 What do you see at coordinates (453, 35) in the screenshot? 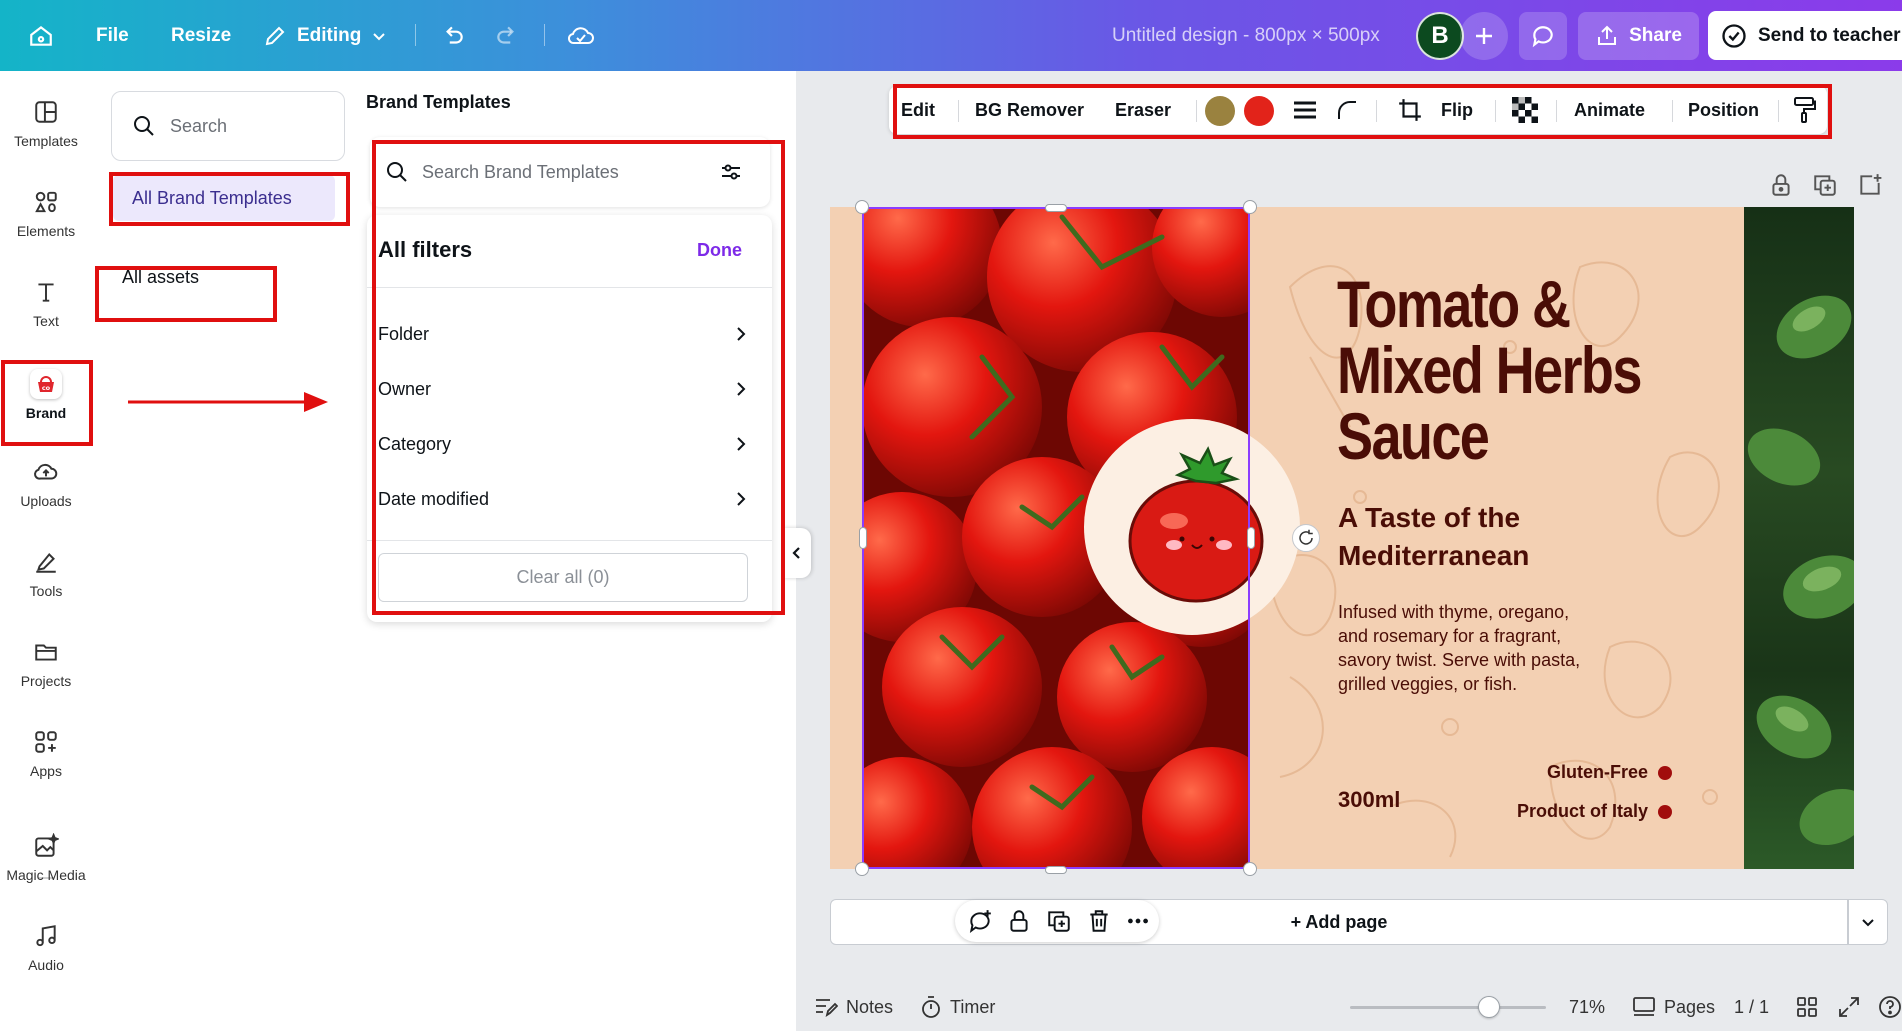
I see `undo-button` at bounding box center [453, 35].